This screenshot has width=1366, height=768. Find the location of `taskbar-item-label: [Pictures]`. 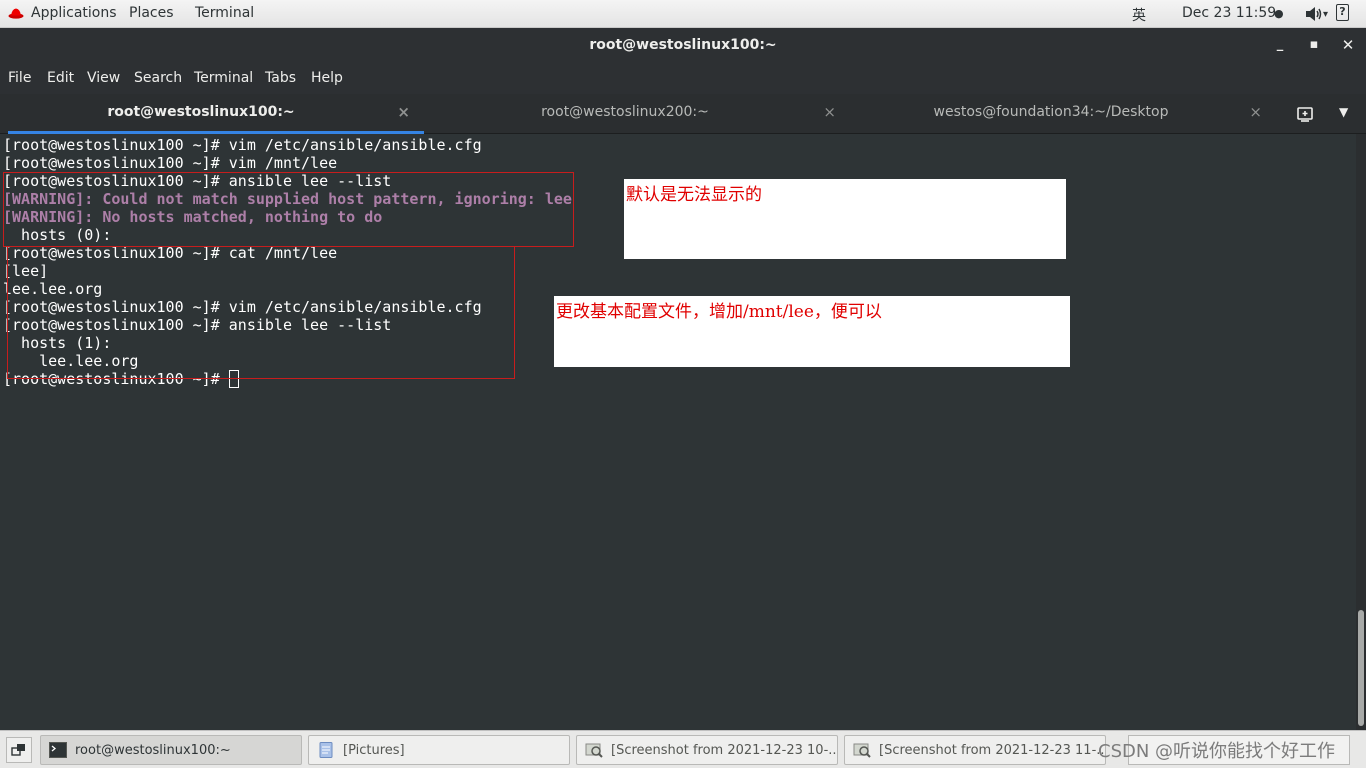

taskbar-item-label: [Pictures] is located at coordinates (374, 750).